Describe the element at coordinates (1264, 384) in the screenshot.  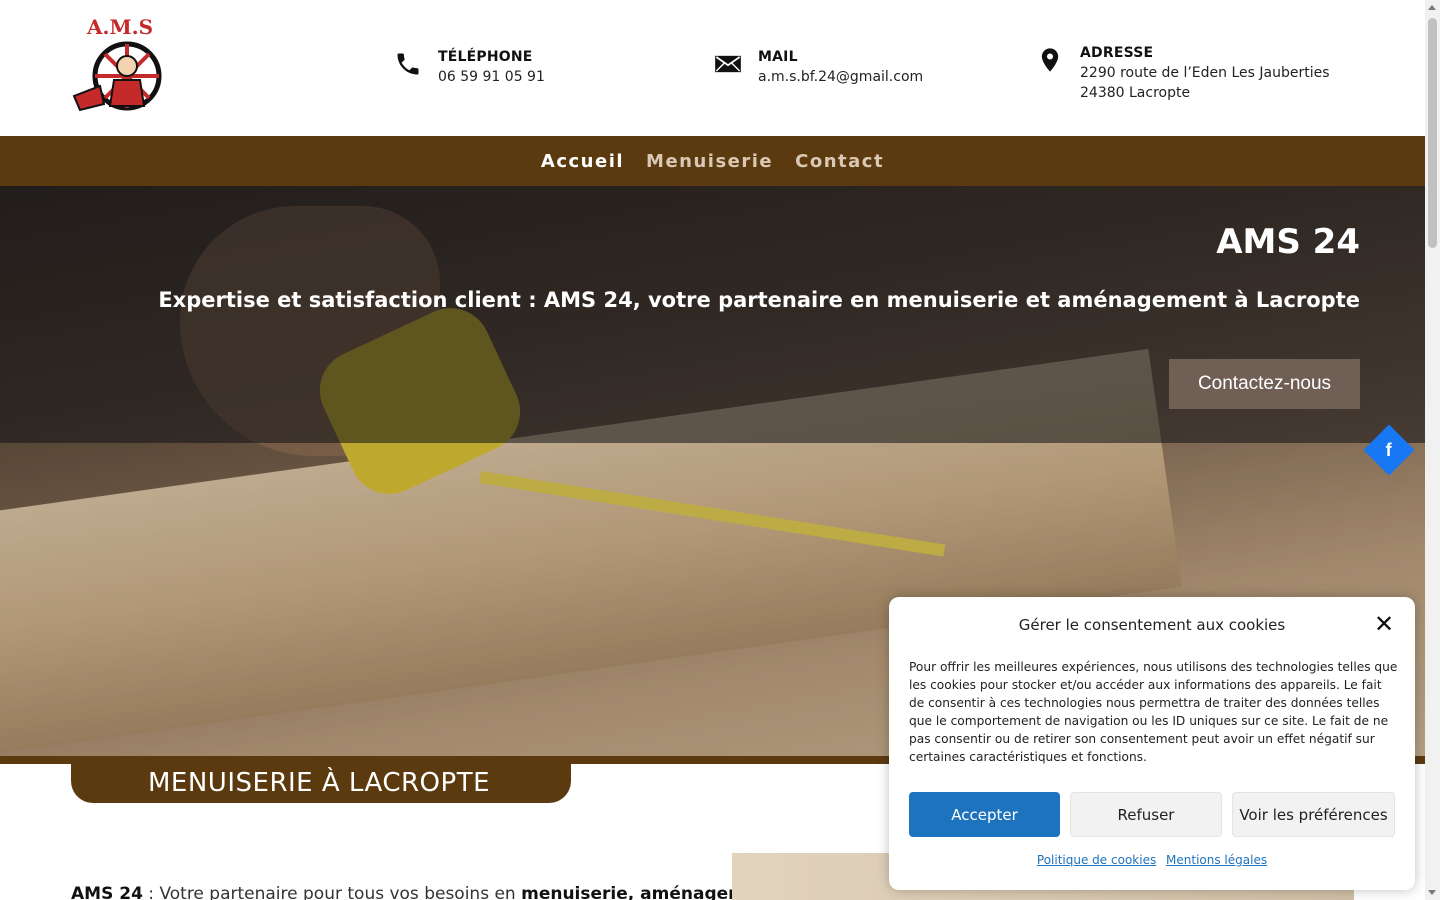
I see `contact-us-button: Contactez-nous` at that location.